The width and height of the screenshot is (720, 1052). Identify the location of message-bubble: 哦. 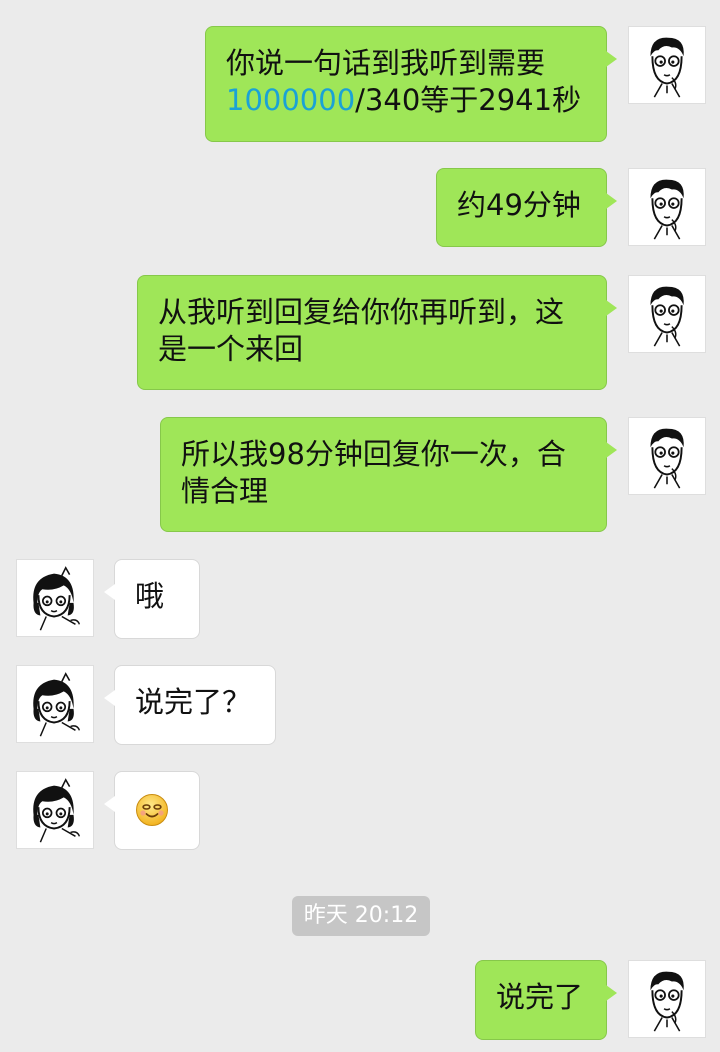
(152, 599).